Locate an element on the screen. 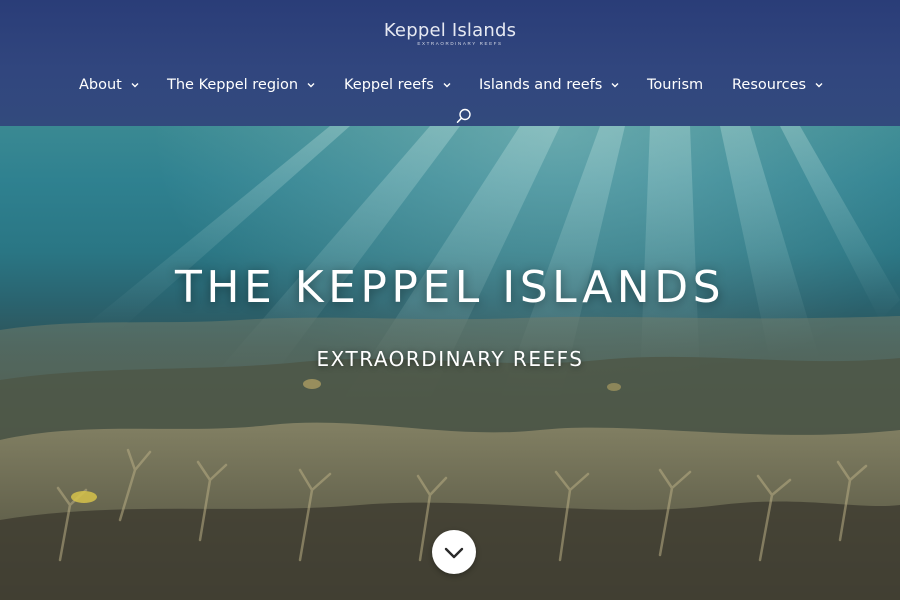 The width and height of the screenshot is (900, 600). scroll-down-button is located at coordinates (454, 552).